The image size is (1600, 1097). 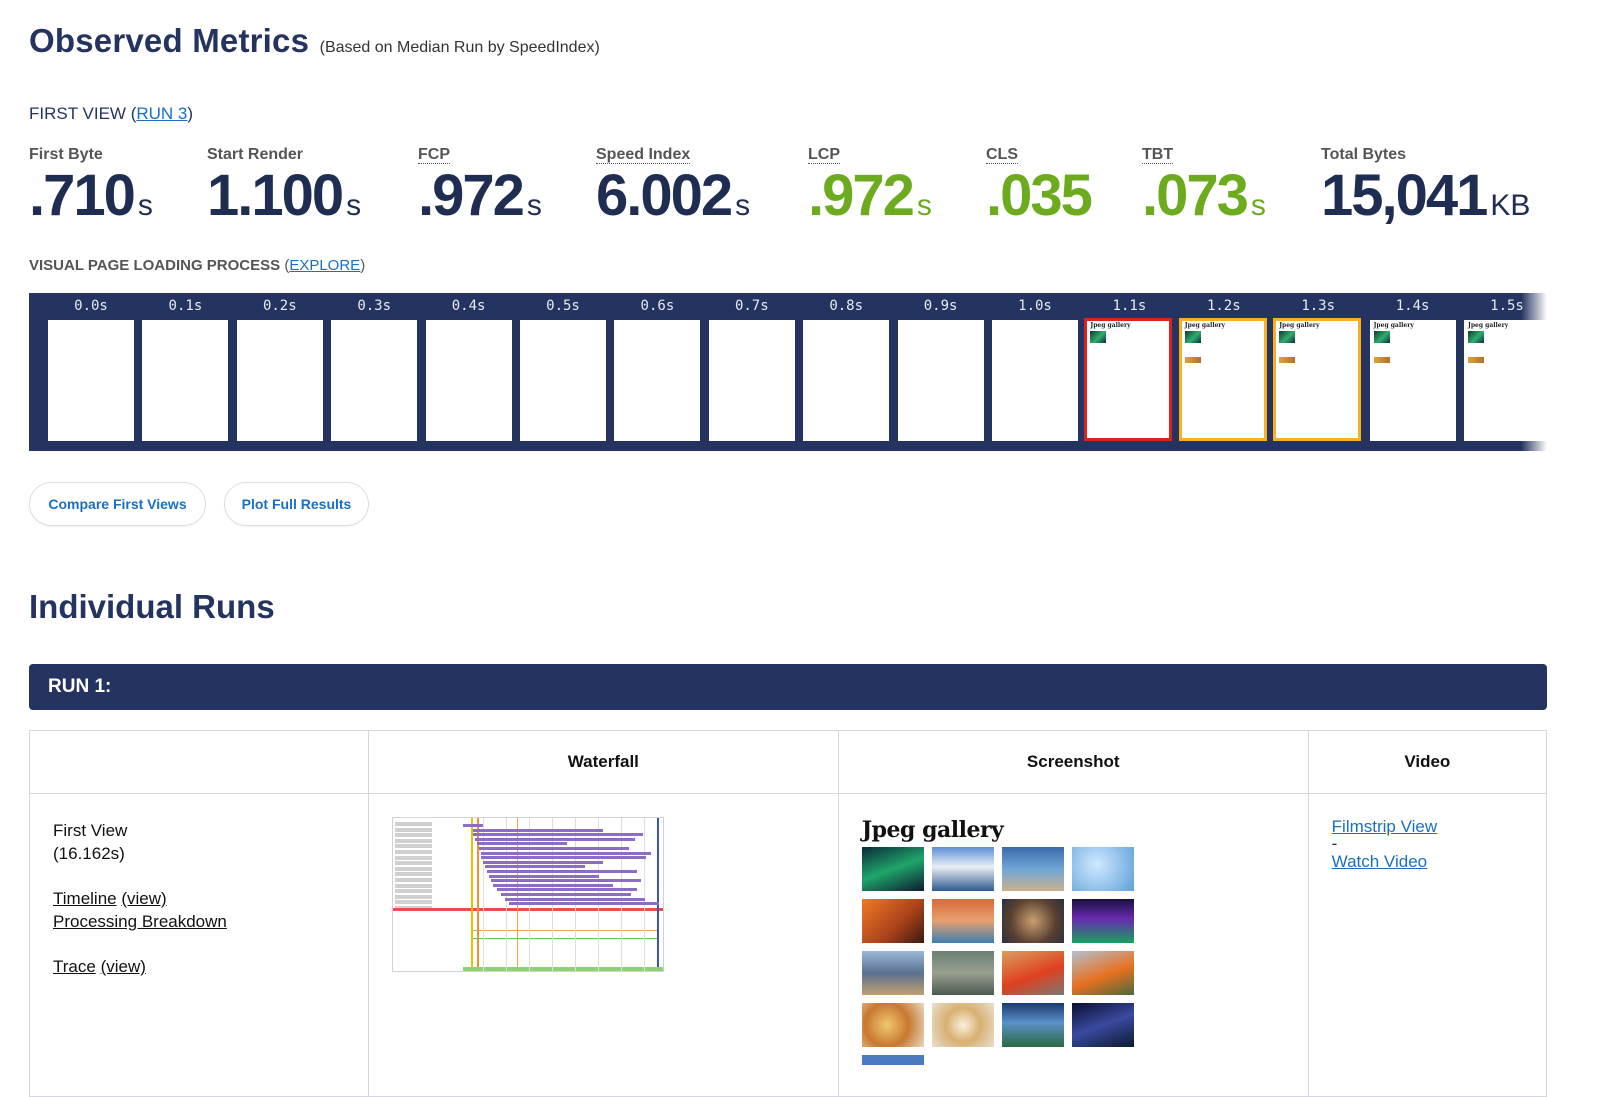 What do you see at coordinates (824, 155) in the screenshot?
I see `metric-label: LCP` at bounding box center [824, 155].